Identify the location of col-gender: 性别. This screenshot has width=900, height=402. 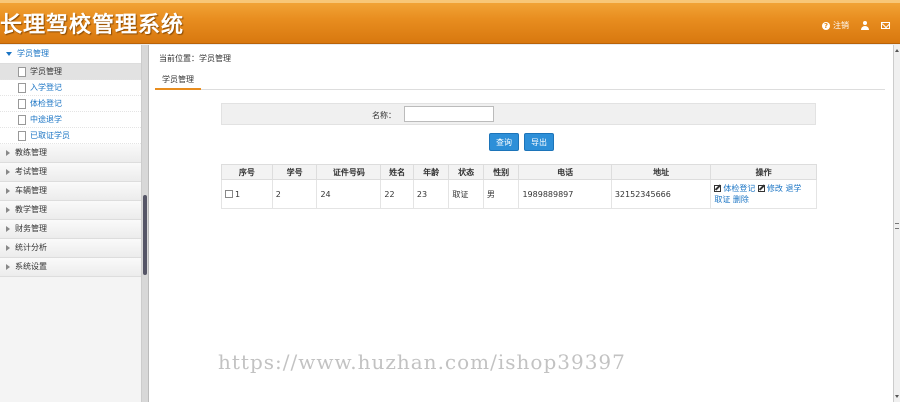
(501, 172).